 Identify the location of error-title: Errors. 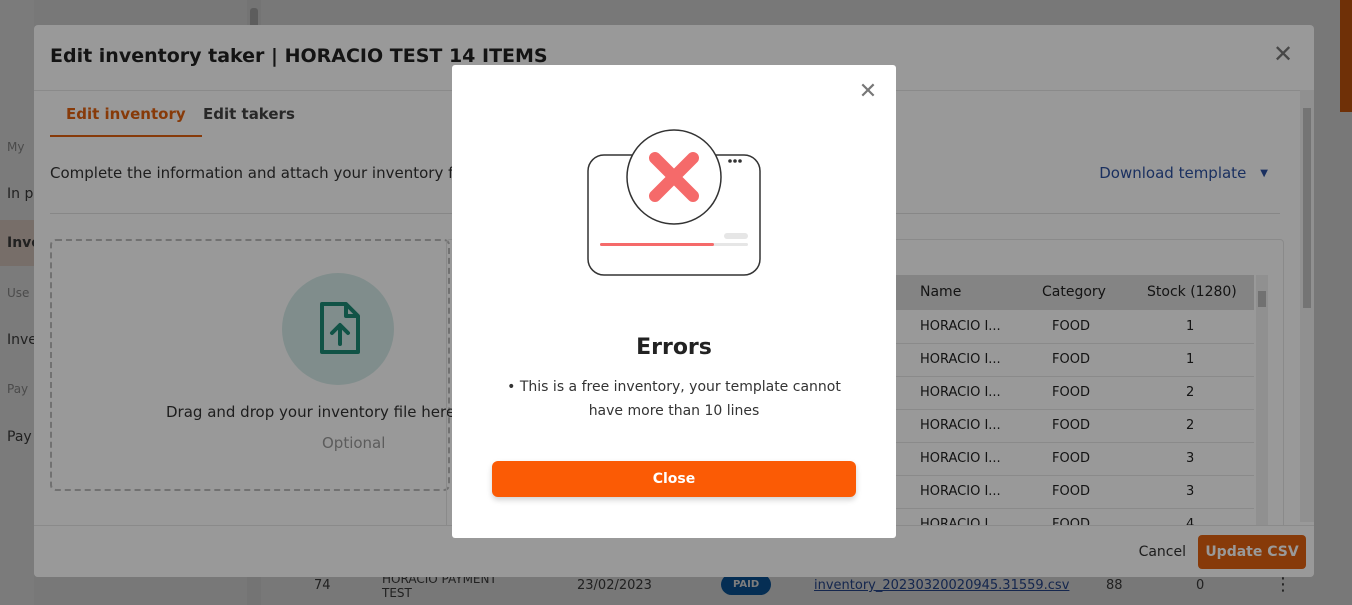
(674, 347).